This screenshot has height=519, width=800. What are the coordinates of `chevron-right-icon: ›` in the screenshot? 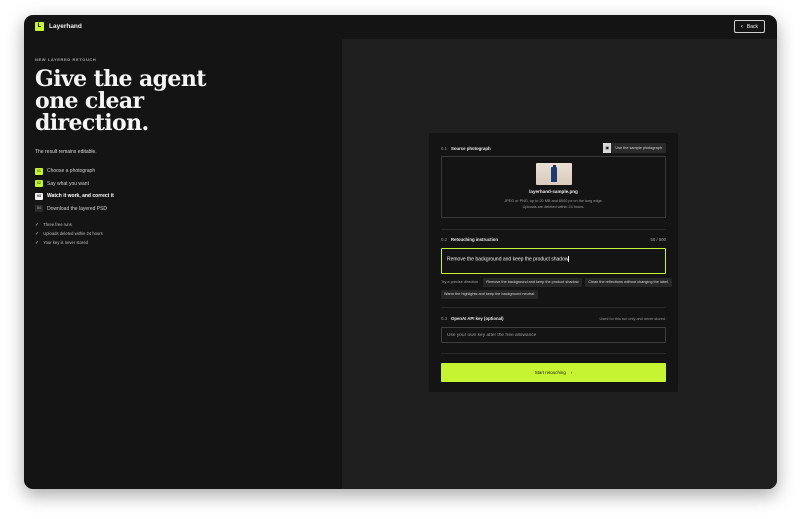 It's located at (571, 372).